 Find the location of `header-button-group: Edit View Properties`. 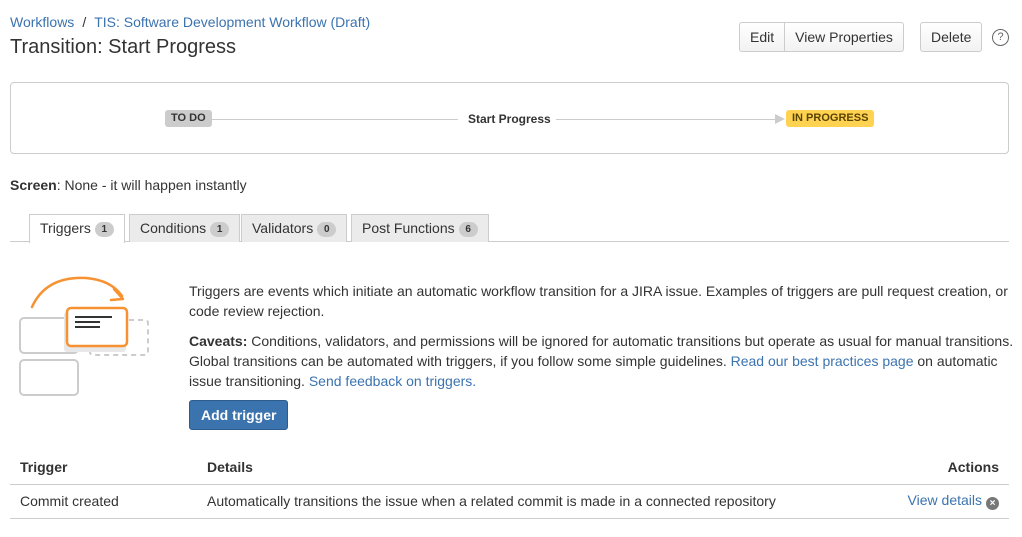

header-button-group: Edit View Properties is located at coordinates (821, 37).